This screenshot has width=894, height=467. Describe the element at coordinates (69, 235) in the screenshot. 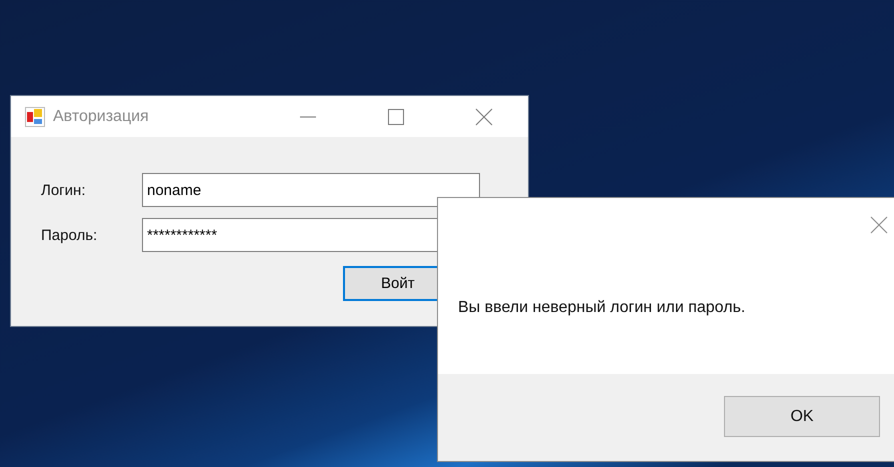

I see `field-label: Пароль:` at that location.